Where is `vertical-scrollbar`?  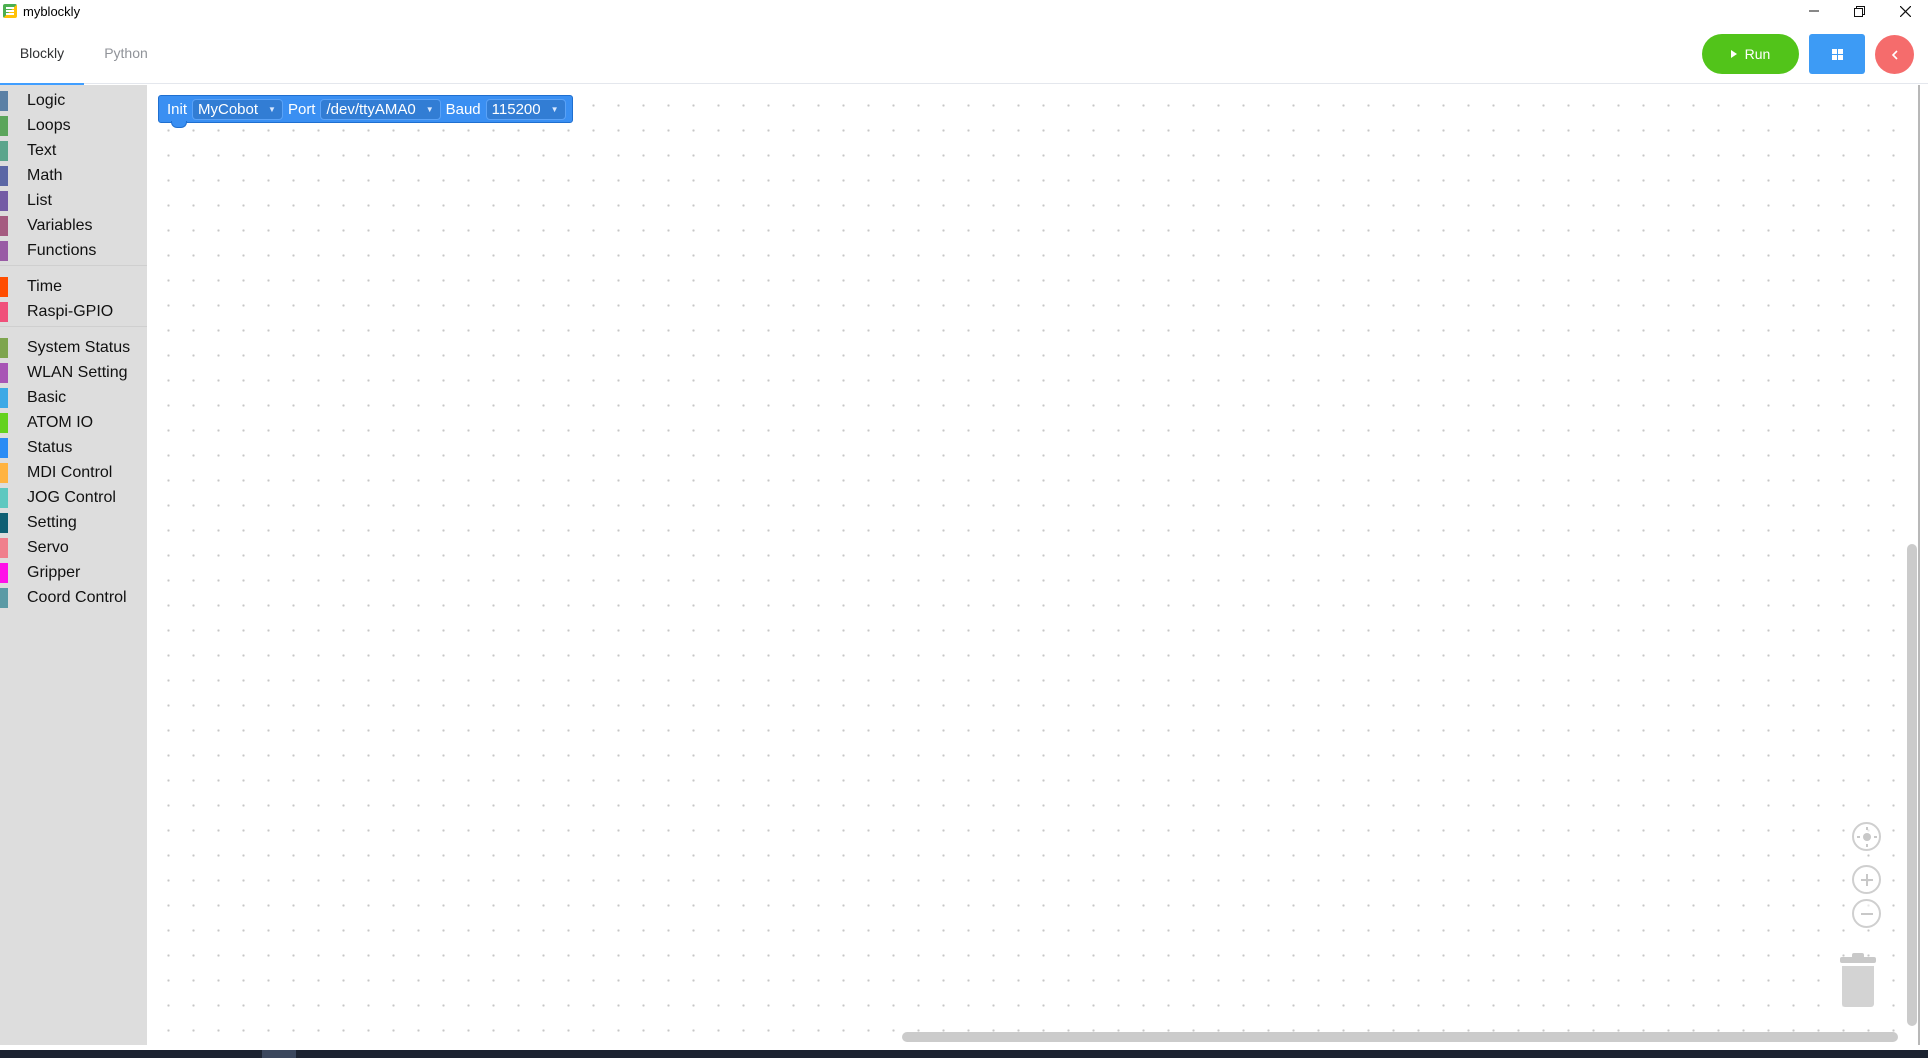 vertical-scrollbar is located at coordinates (1912, 785).